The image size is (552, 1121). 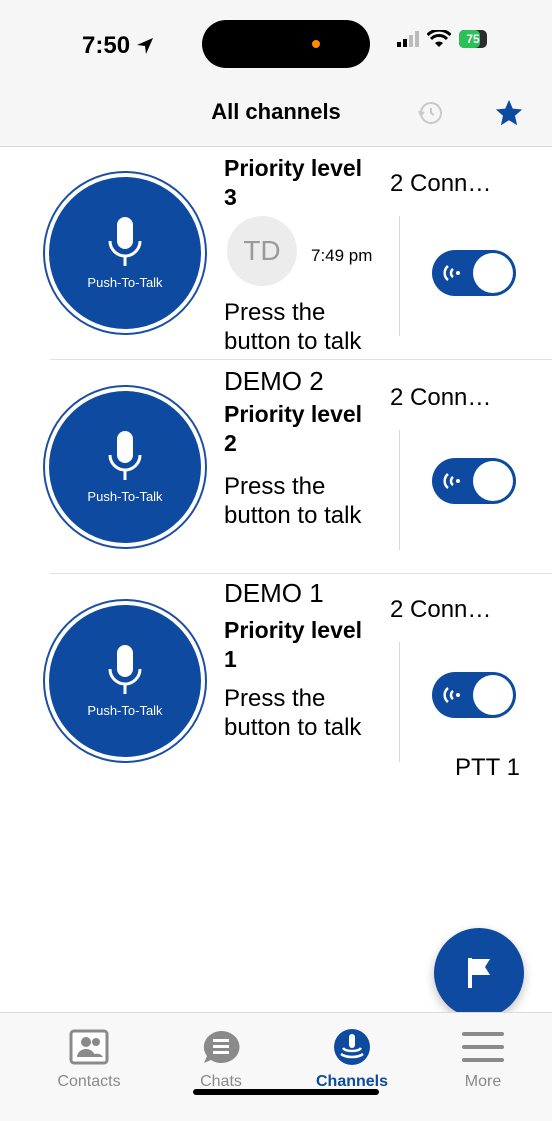 I want to click on top-bar: 7:50 75 All channels, so click(x=276, y=73).